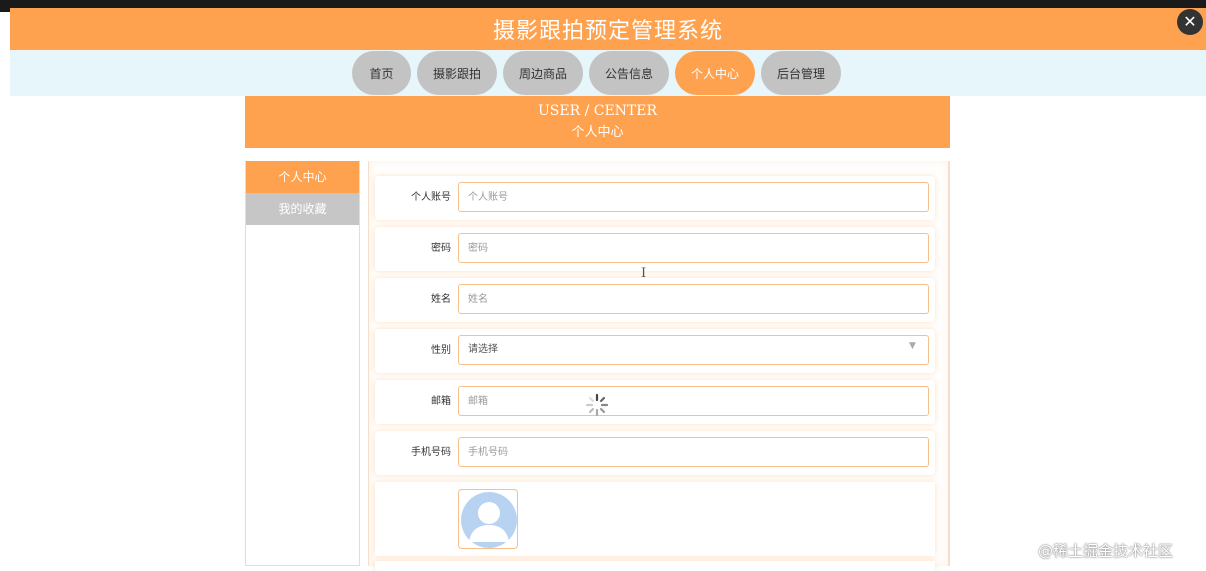  I want to click on user-avatar-icon, so click(489, 520).